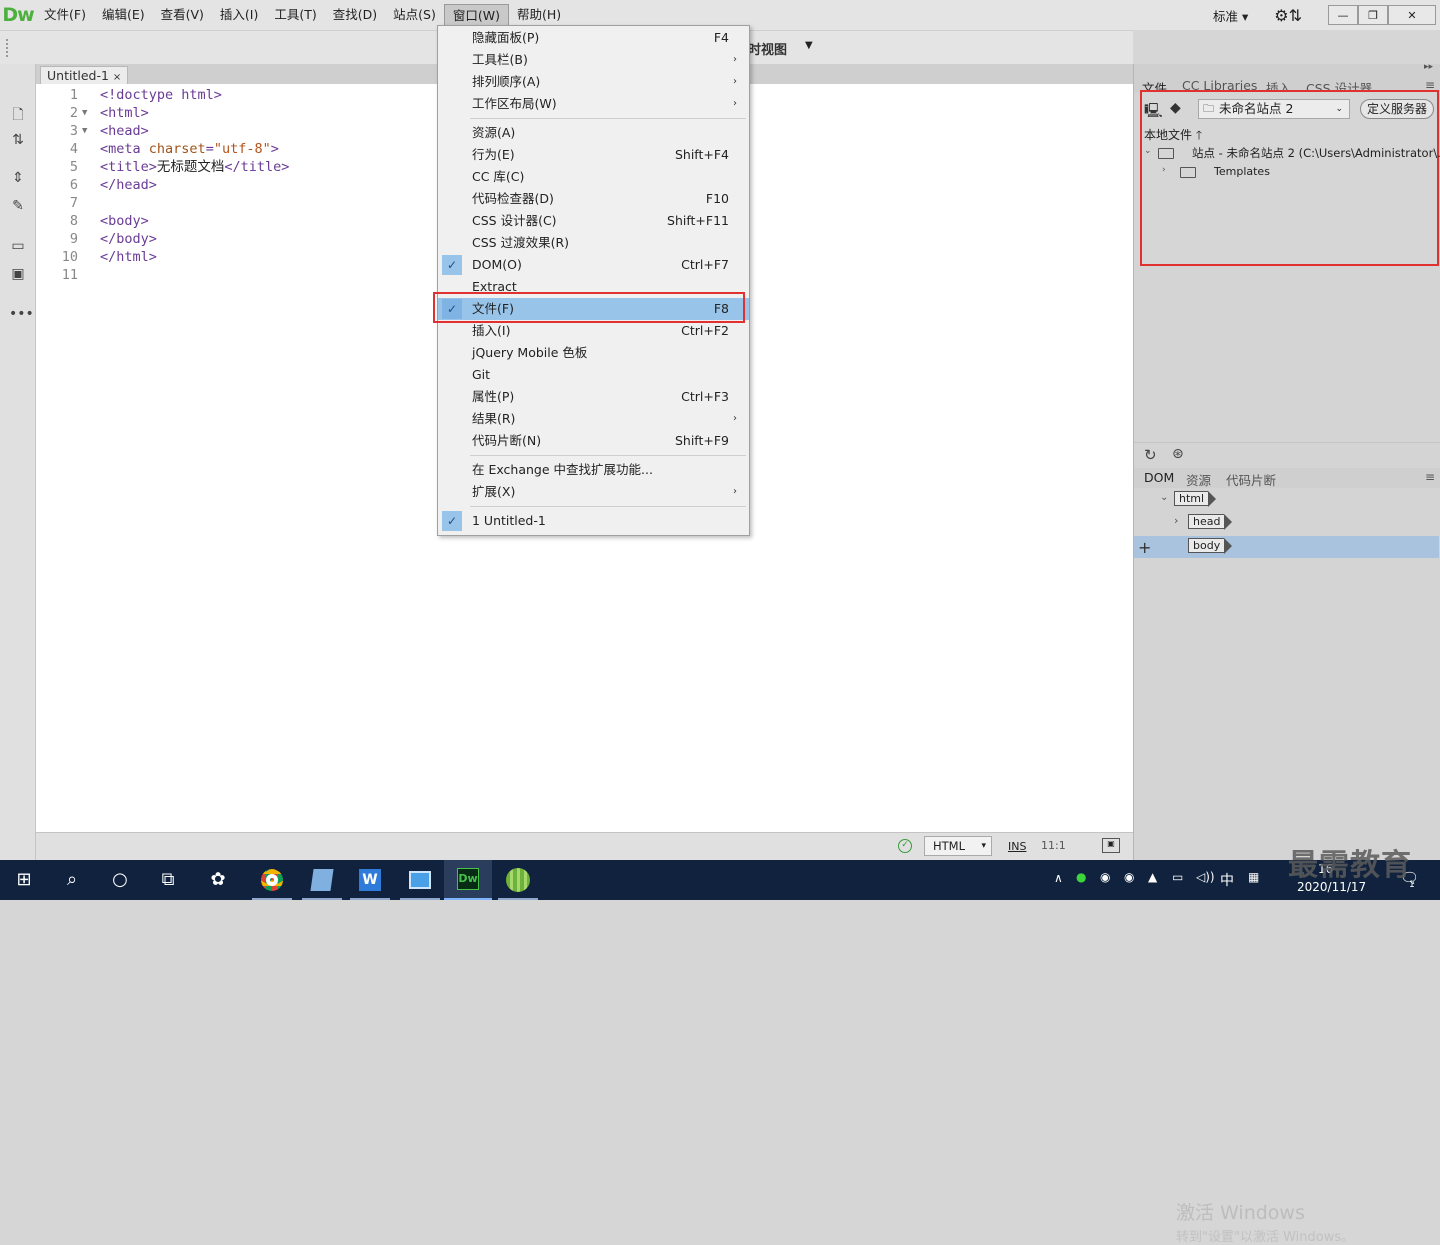  I want to click on refresh-icon: ↻, so click(1150, 455).